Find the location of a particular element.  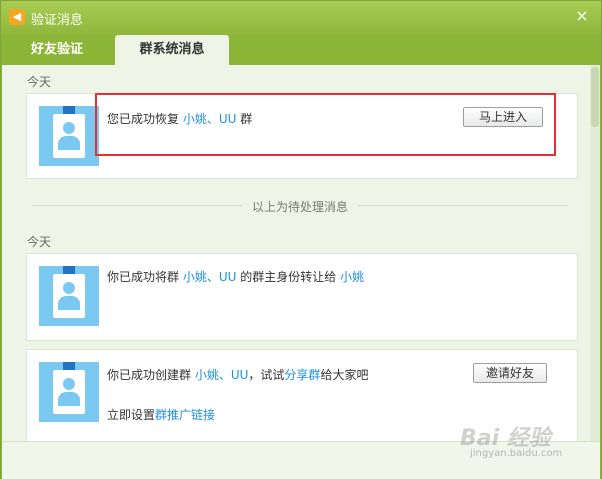

message-text: 你已成功创建群 小姚、UU，试试分享群给大家吧 is located at coordinates (238, 375).